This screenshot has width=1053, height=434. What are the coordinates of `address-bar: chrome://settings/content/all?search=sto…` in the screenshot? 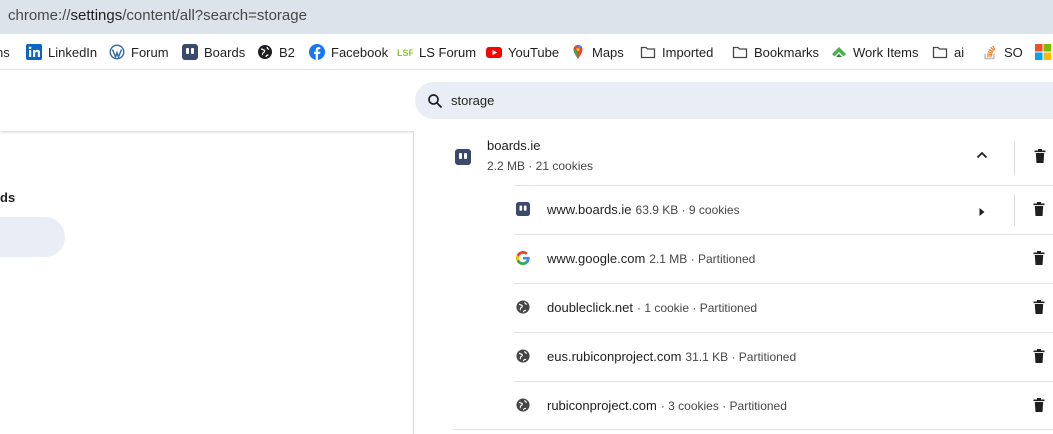 It's located at (526, 17).